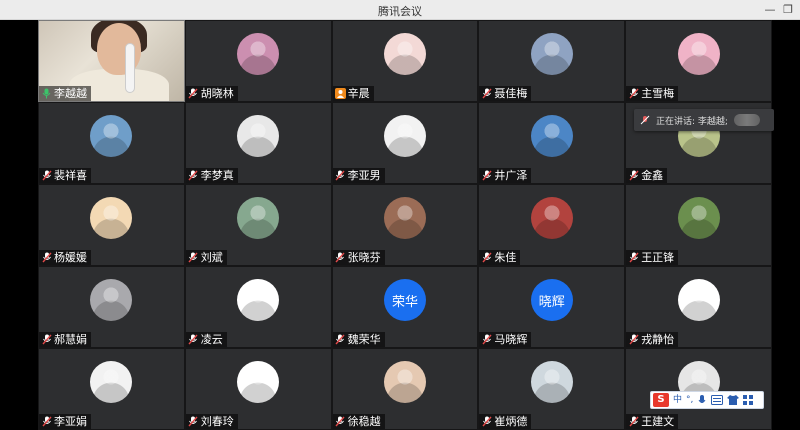  Describe the element at coordinates (358, 421) in the screenshot. I see `nameplate: 徐稳越` at that location.